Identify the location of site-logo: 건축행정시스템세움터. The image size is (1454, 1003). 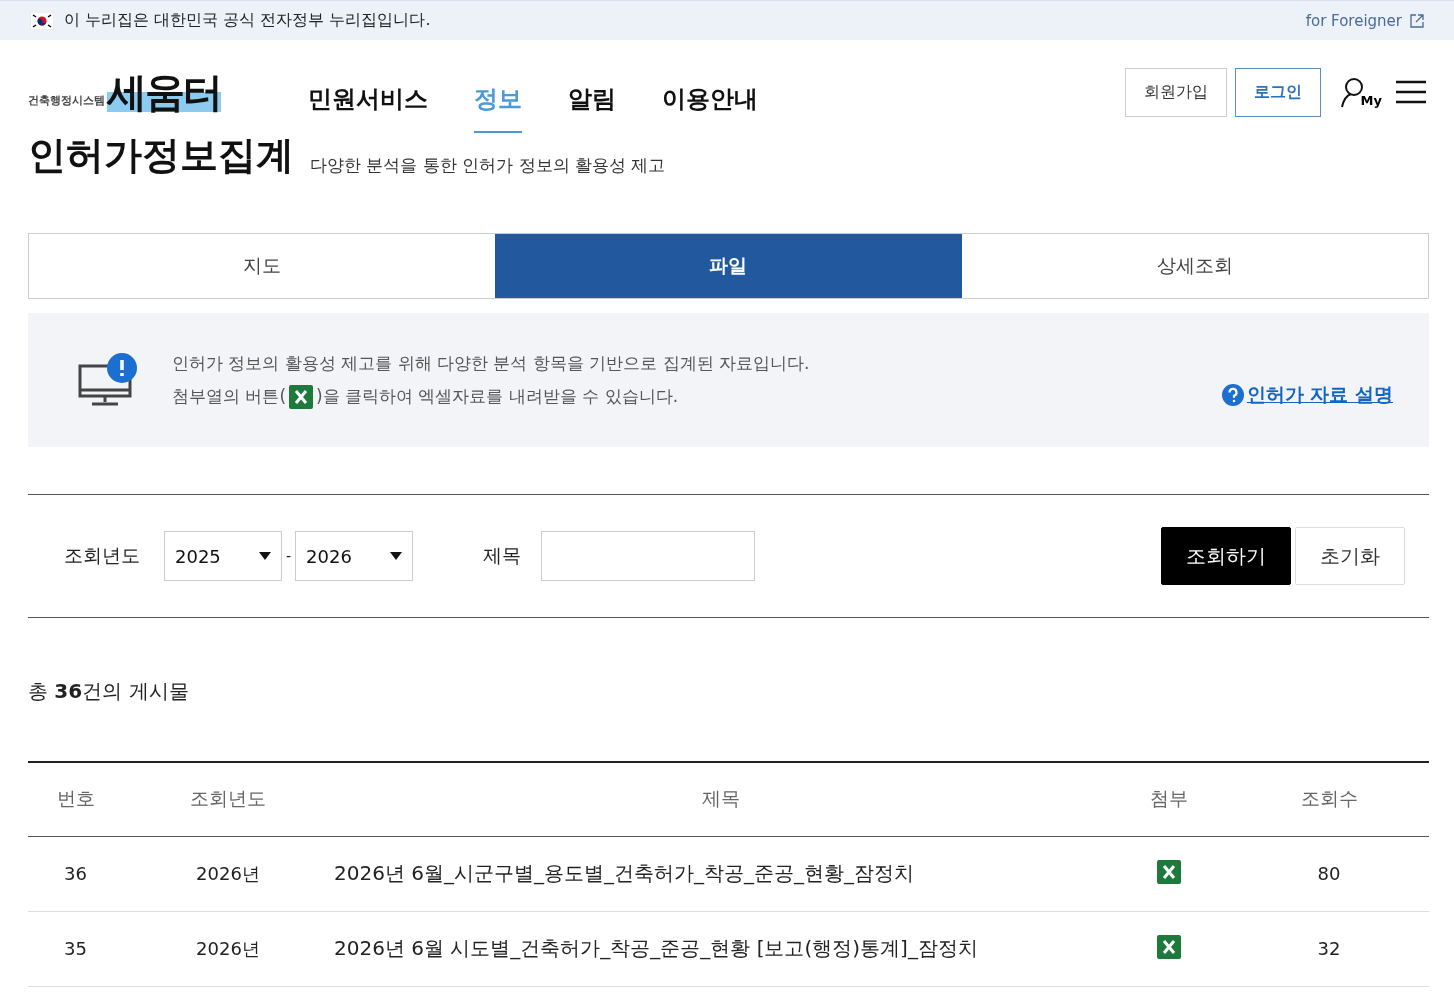
(168, 92).